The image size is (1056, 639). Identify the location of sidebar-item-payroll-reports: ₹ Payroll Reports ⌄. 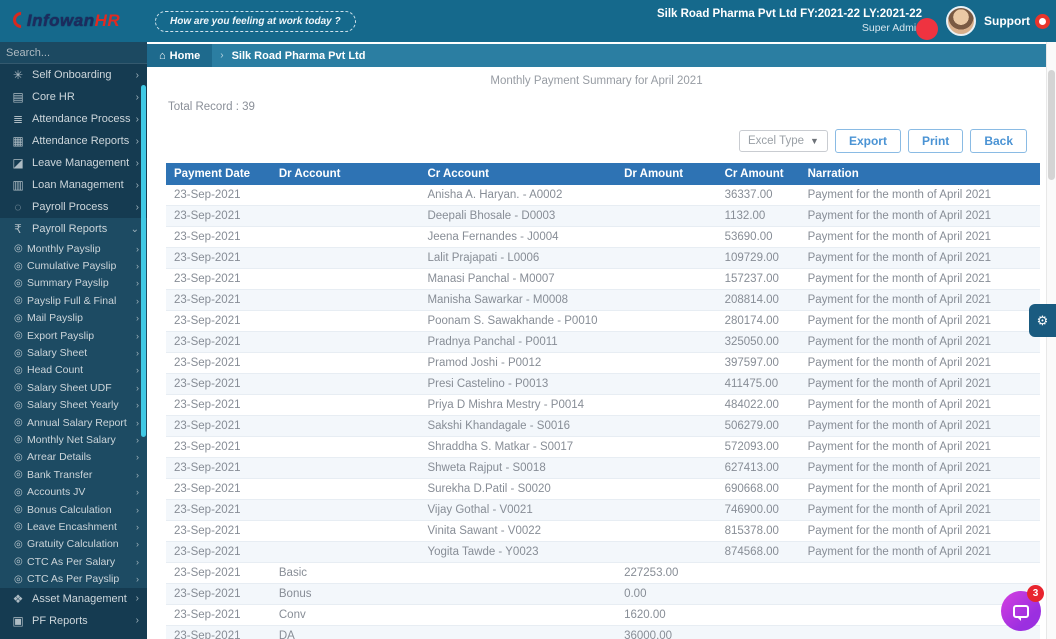
(73, 229).